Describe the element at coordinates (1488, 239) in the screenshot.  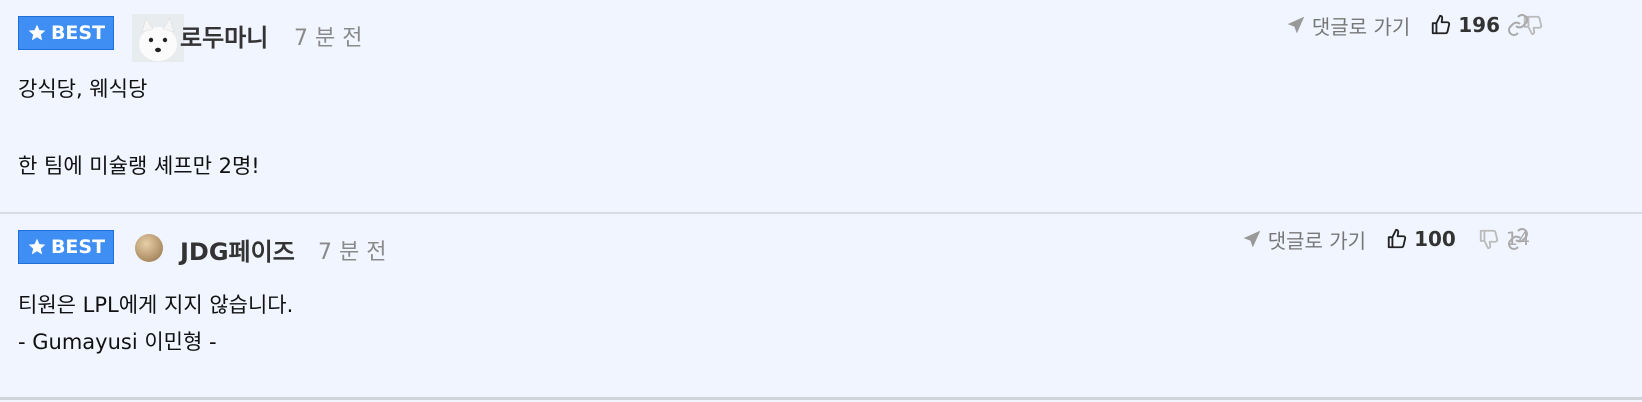
I see `thumbs-down-icon` at that location.